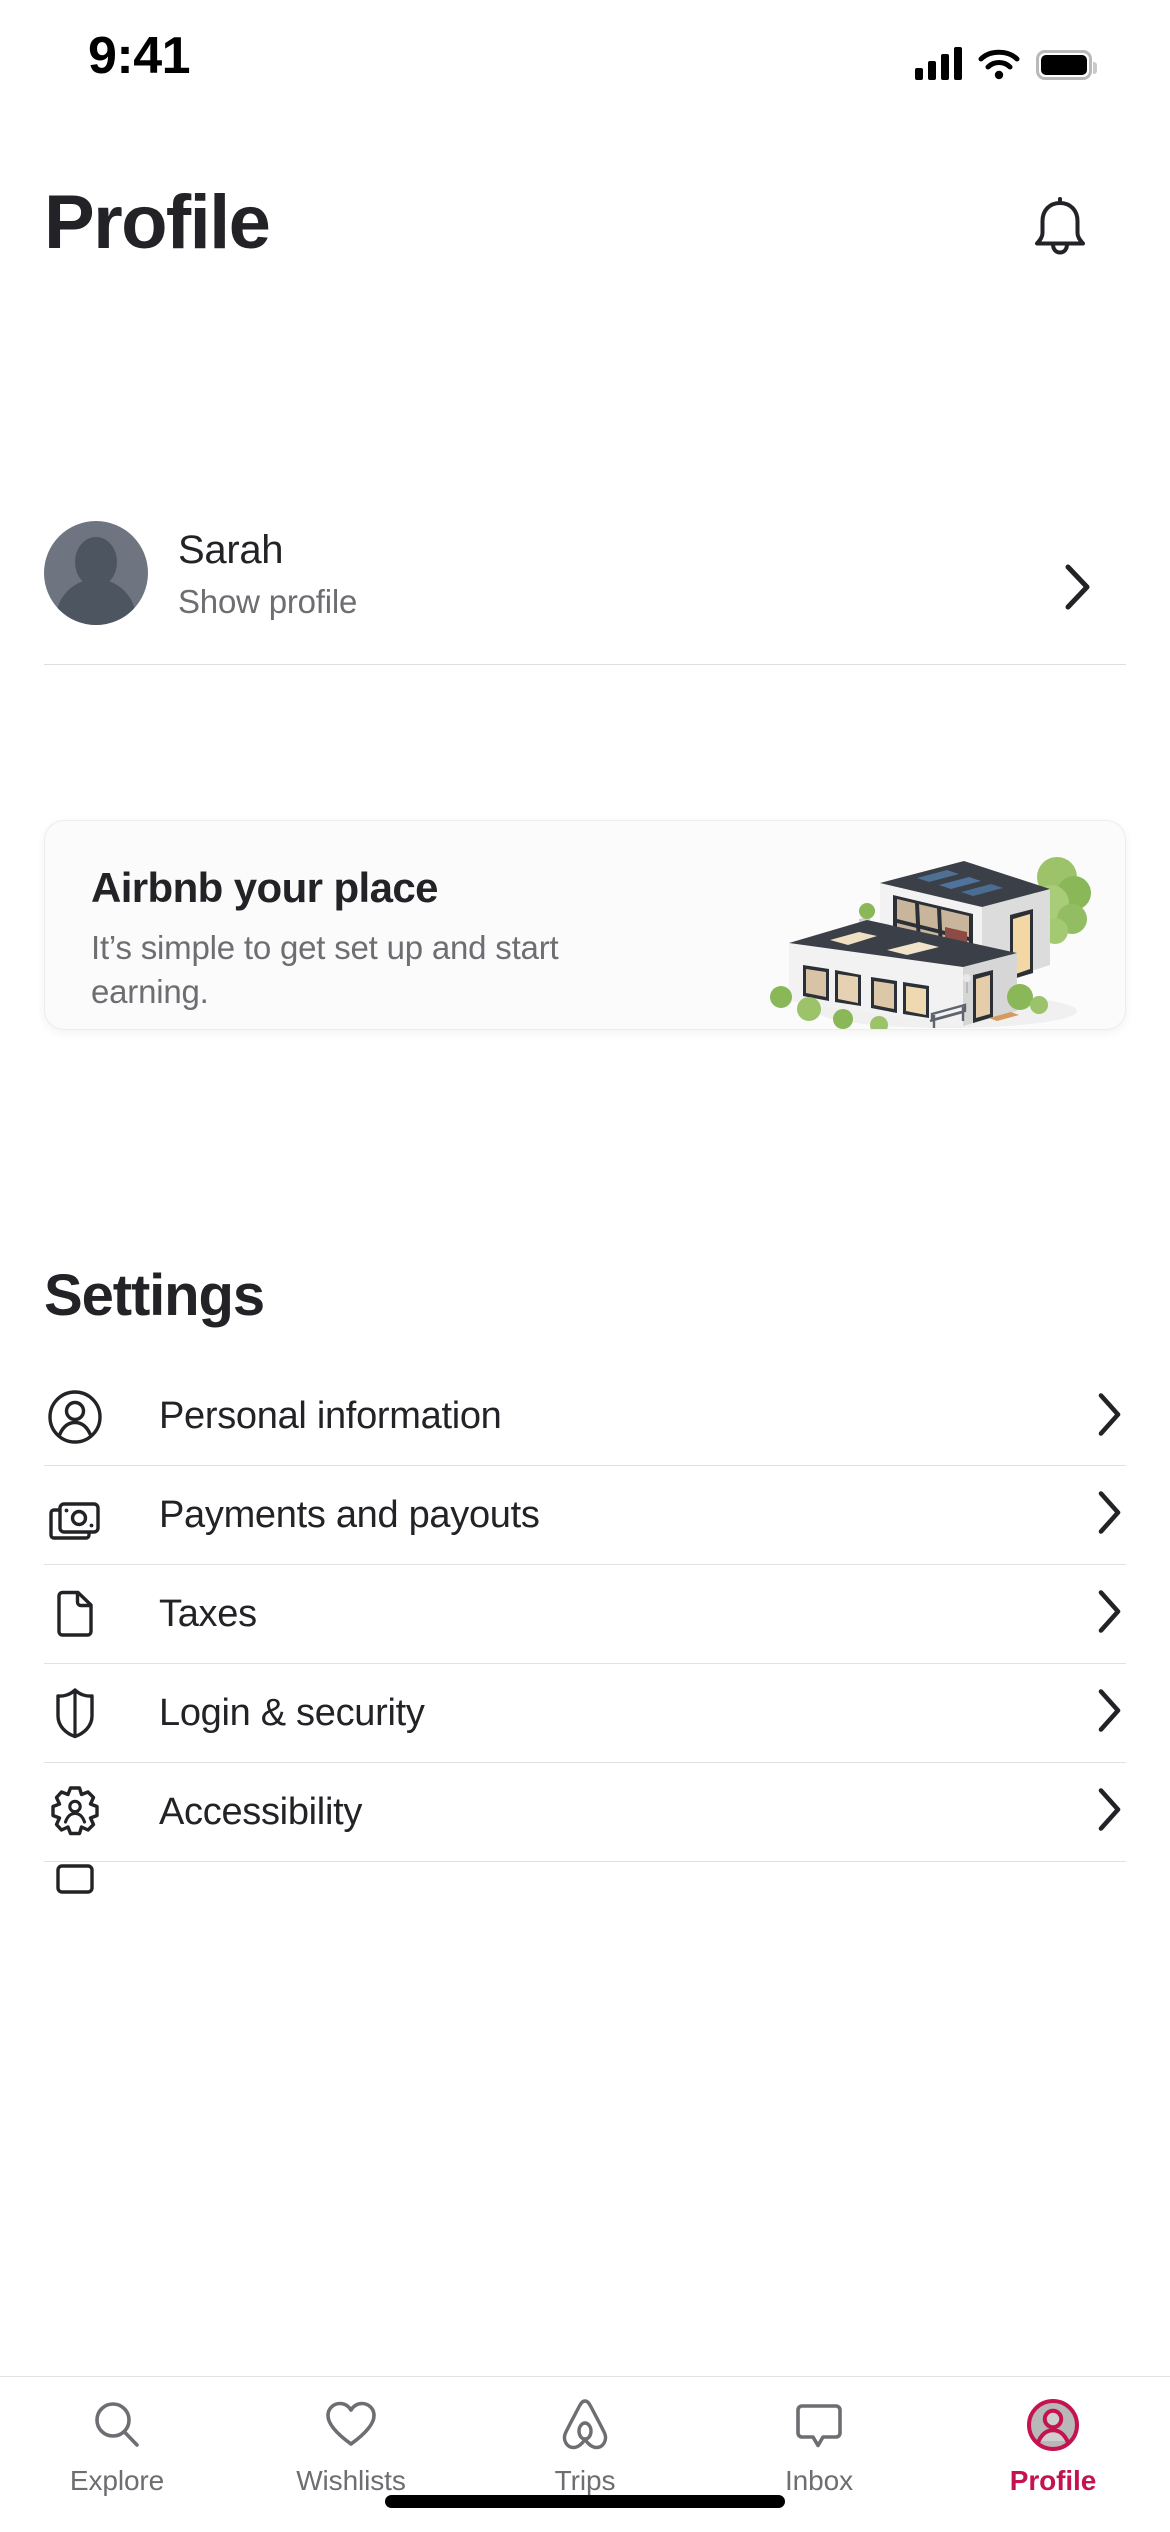  I want to click on tab-label: Inbox, so click(819, 2480).